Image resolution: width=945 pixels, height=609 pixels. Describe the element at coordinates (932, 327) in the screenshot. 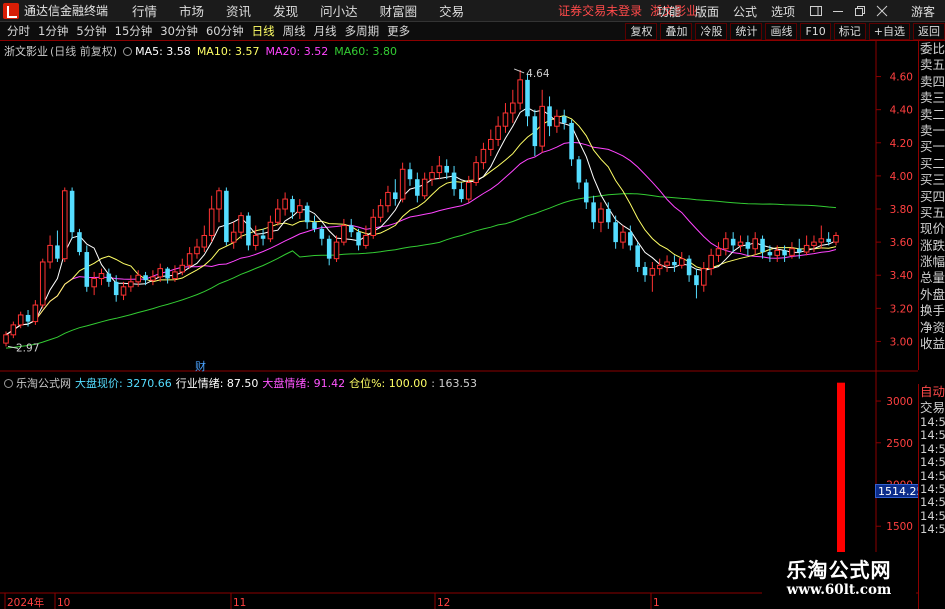

I see `quote-label: 净资` at that location.